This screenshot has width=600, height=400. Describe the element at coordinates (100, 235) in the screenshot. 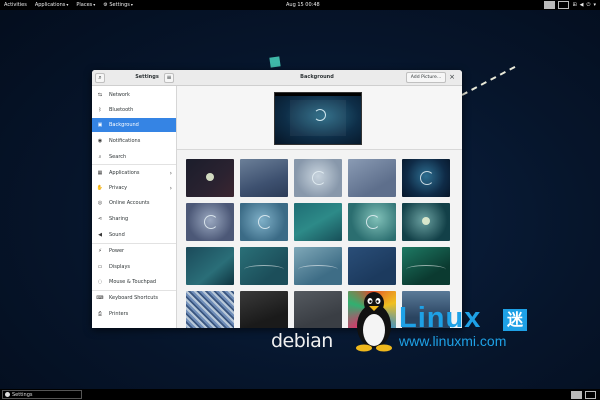

I see `sound-icon: ◀` at that location.